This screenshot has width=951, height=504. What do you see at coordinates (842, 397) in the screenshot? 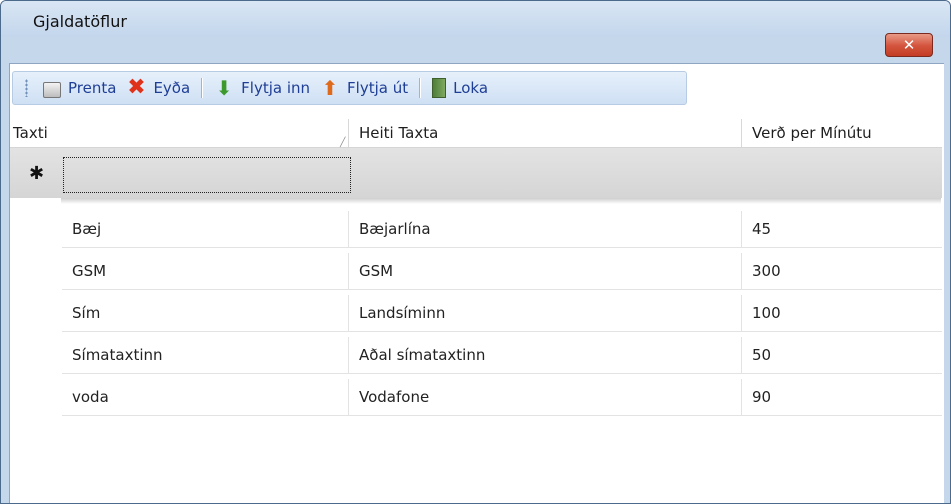
I see `cell-verd: 90` at bounding box center [842, 397].